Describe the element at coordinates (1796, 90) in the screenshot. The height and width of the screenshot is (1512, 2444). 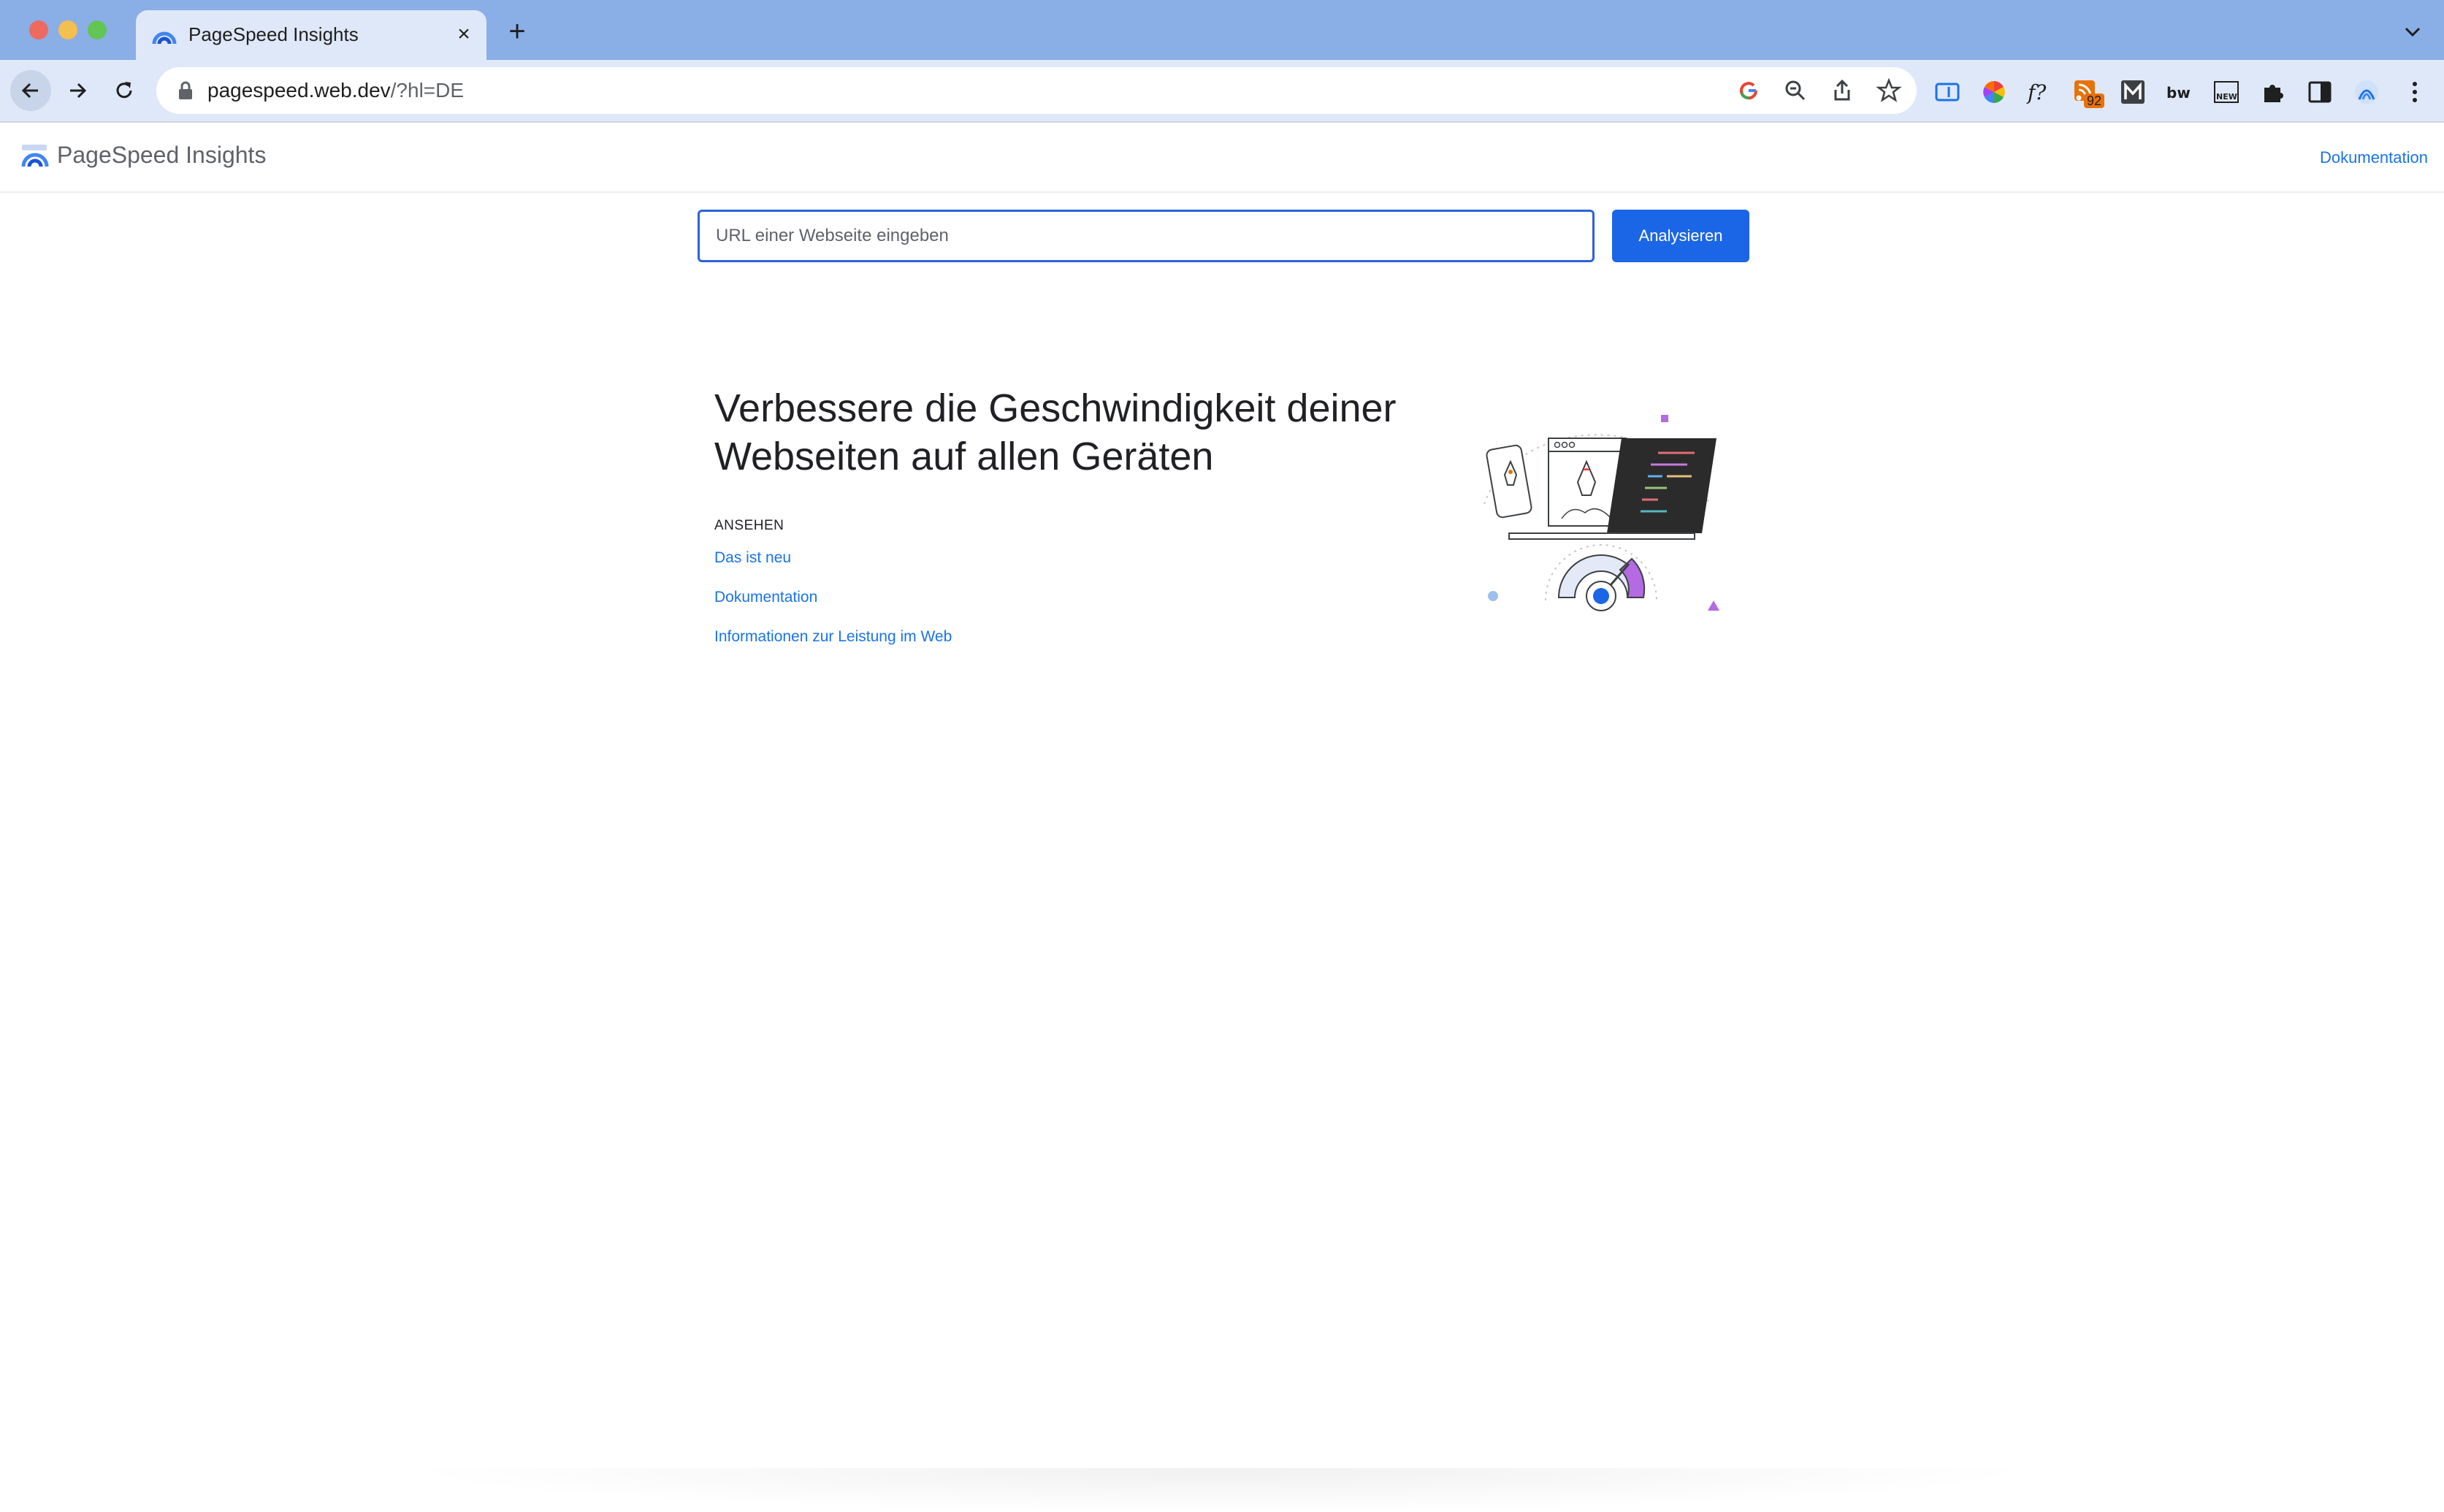
I see `zoom-icon` at that location.